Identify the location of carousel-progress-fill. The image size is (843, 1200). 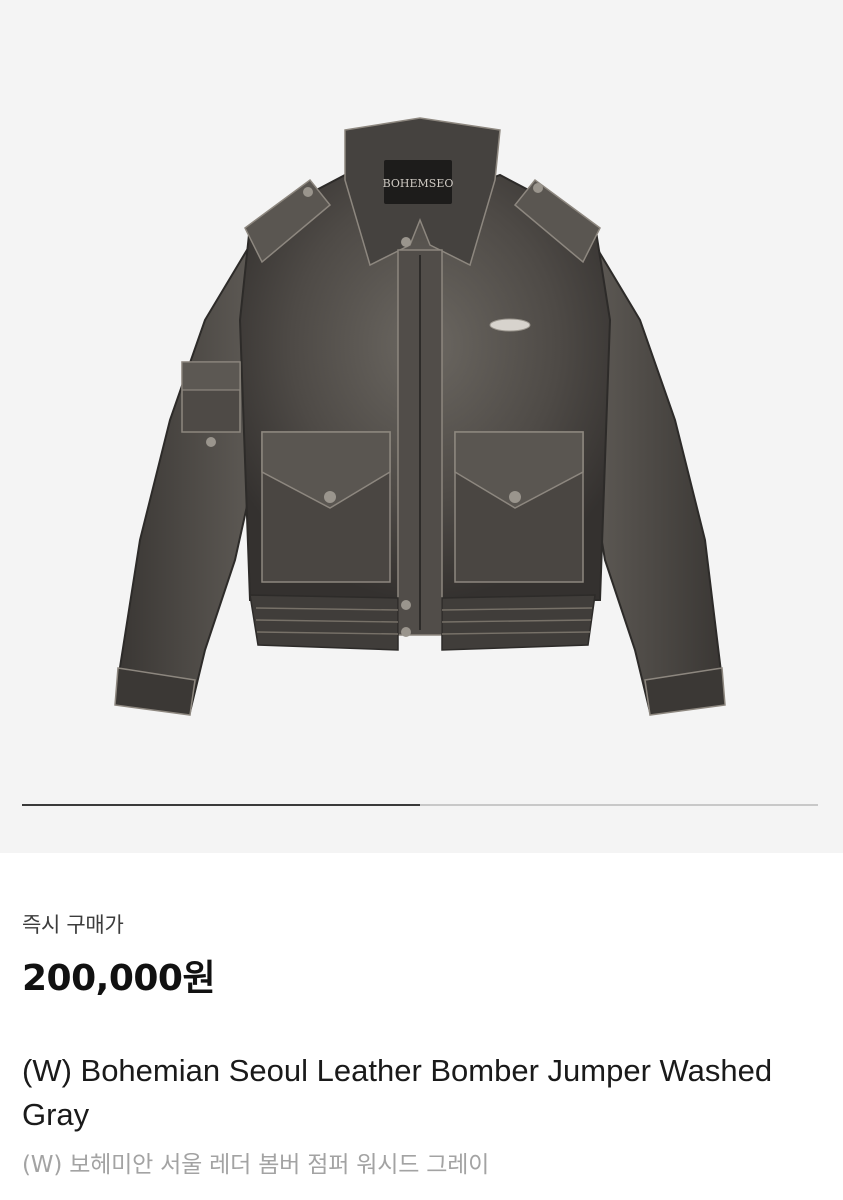
(221, 805).